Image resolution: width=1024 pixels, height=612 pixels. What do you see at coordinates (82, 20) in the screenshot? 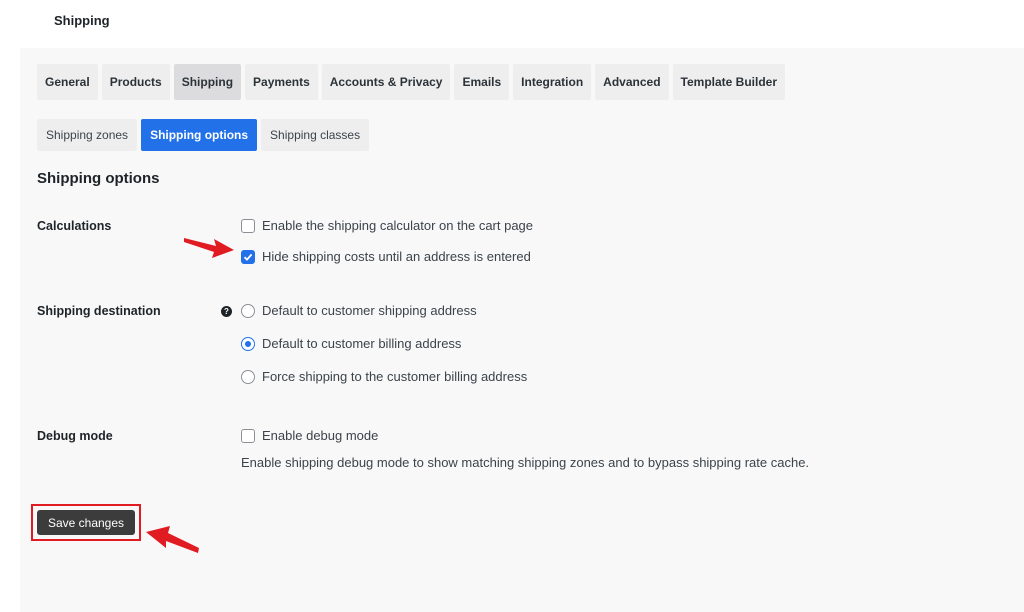
I see `page-title: Shipping` at bounding box center [82, 20].